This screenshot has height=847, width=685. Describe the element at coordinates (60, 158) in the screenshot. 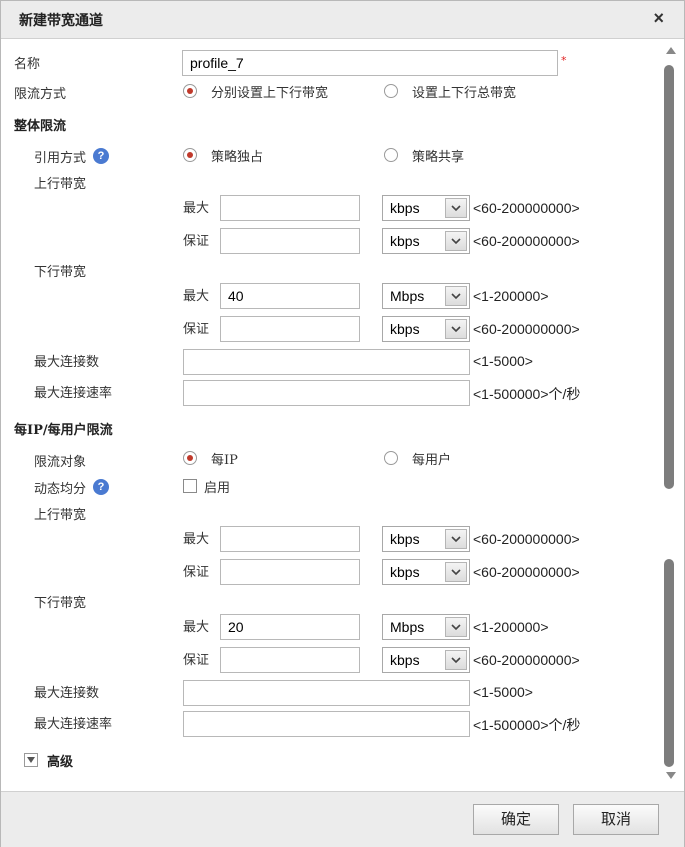

I see `ref-mode-label: 引用方式` at that location.